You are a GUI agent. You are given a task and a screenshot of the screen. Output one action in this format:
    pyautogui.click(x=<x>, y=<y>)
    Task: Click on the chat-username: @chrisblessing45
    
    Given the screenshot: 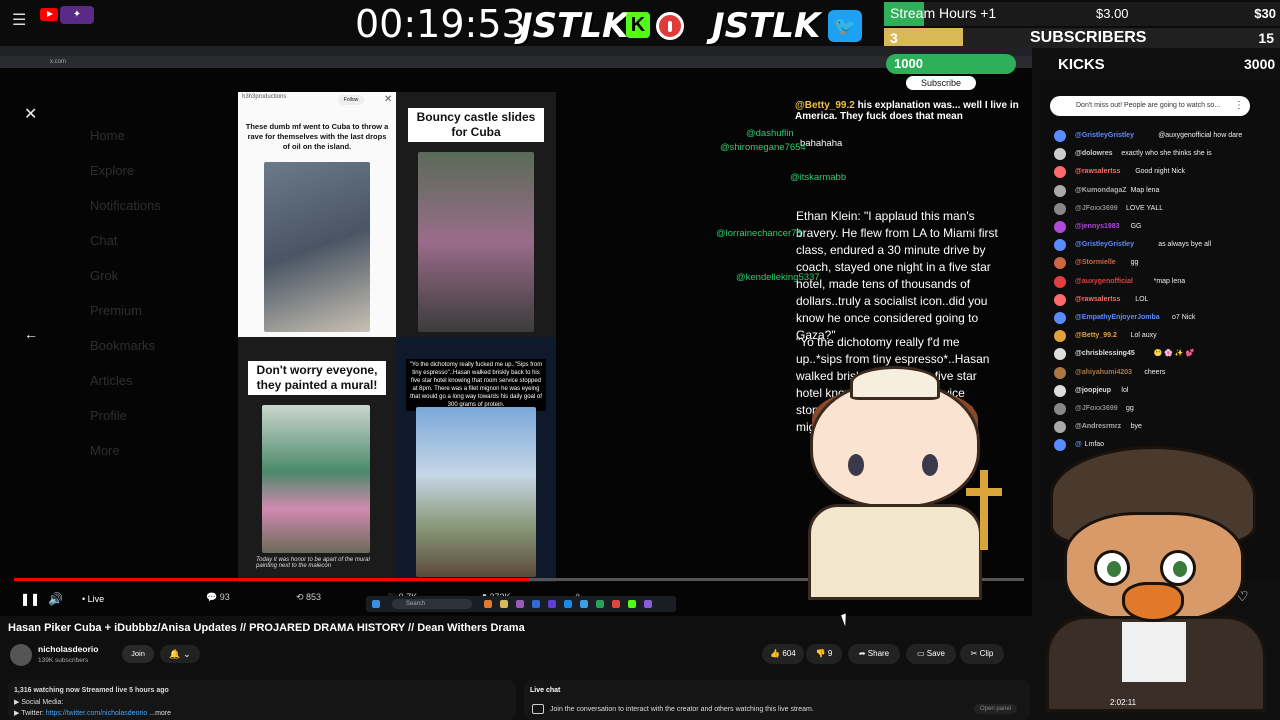 What is the action you would take?
    pyautogui.click(x=1105, y=354)
    